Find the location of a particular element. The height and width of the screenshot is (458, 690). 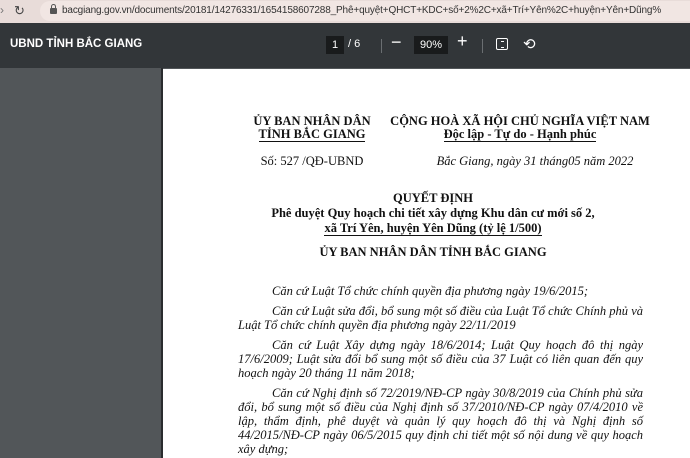

fit-page-icon is located at coordinates (502, 44).